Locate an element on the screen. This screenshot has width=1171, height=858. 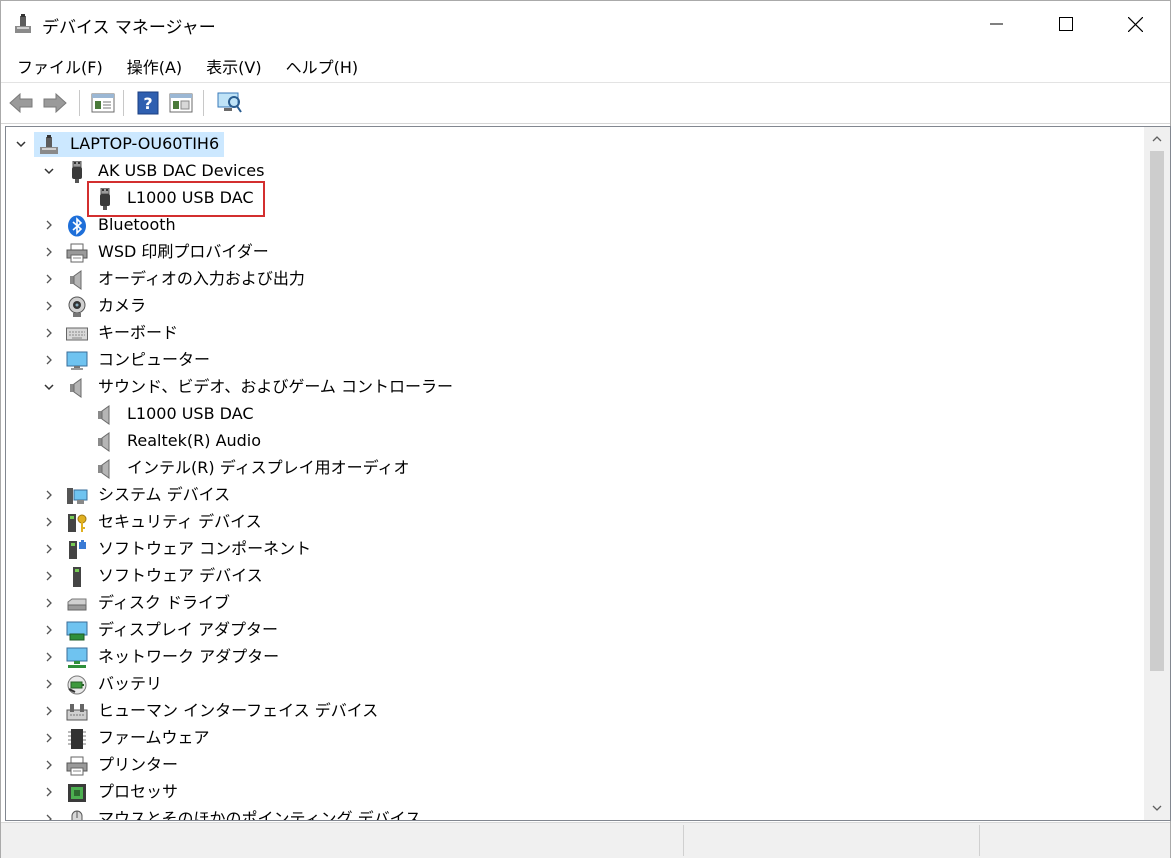
tree-item-label: ファームウェア is located at coordinates (154, 737).